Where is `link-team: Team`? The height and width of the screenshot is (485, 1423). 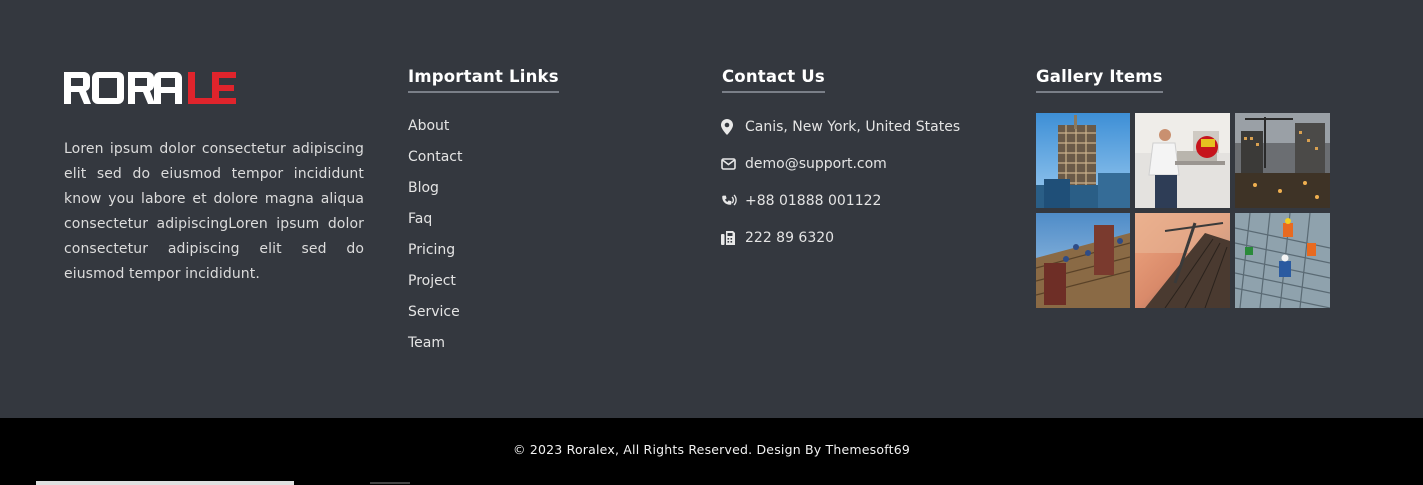 link-team: Team is located at coordinates (435, 348).